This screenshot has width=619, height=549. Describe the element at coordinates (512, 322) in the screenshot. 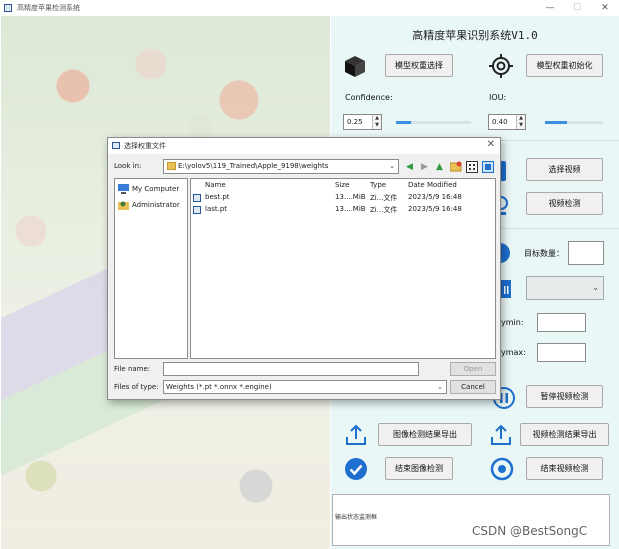

I see `ymin-label: ymin:` at that location.